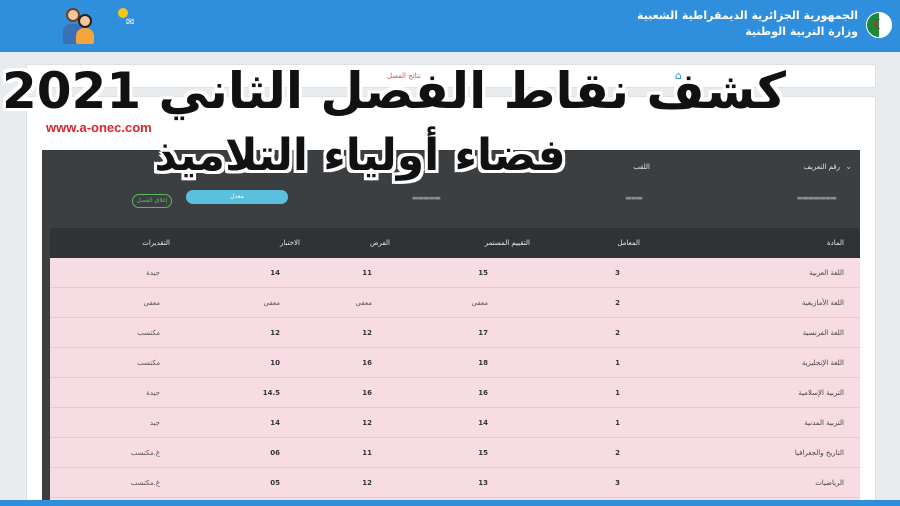 This screenshot has height=506, width=900. Describe the element at coordinates (816, 198) in the screenshot. I see `student-id-value-redacted: ▬▬▬▬▬▬▬` at that location.